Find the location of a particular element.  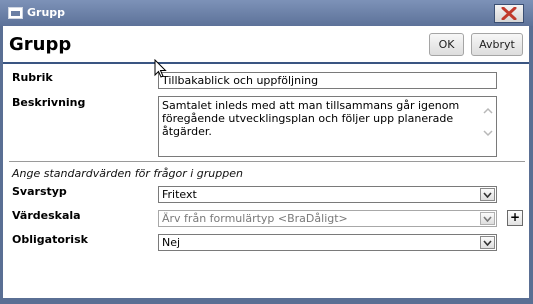

close-button is located at coordinates (509, 13).